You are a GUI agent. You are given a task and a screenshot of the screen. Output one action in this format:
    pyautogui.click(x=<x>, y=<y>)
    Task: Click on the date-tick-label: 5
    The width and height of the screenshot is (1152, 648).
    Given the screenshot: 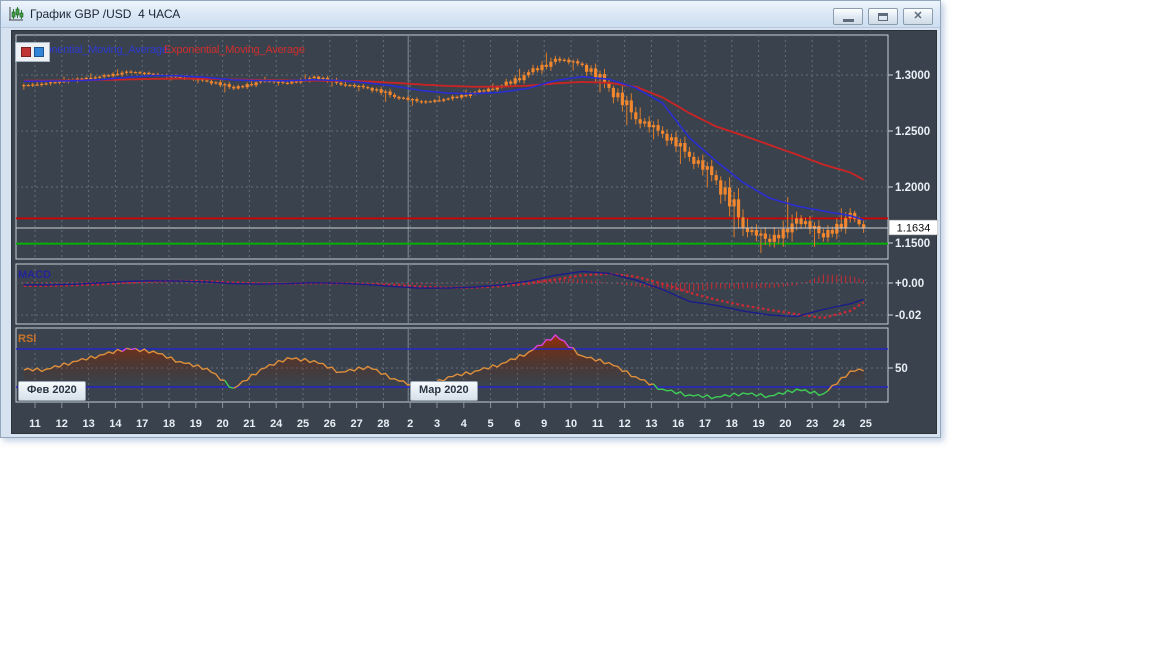 What is the action you would take?
    pyautogui.click(x=491, y=424)
    